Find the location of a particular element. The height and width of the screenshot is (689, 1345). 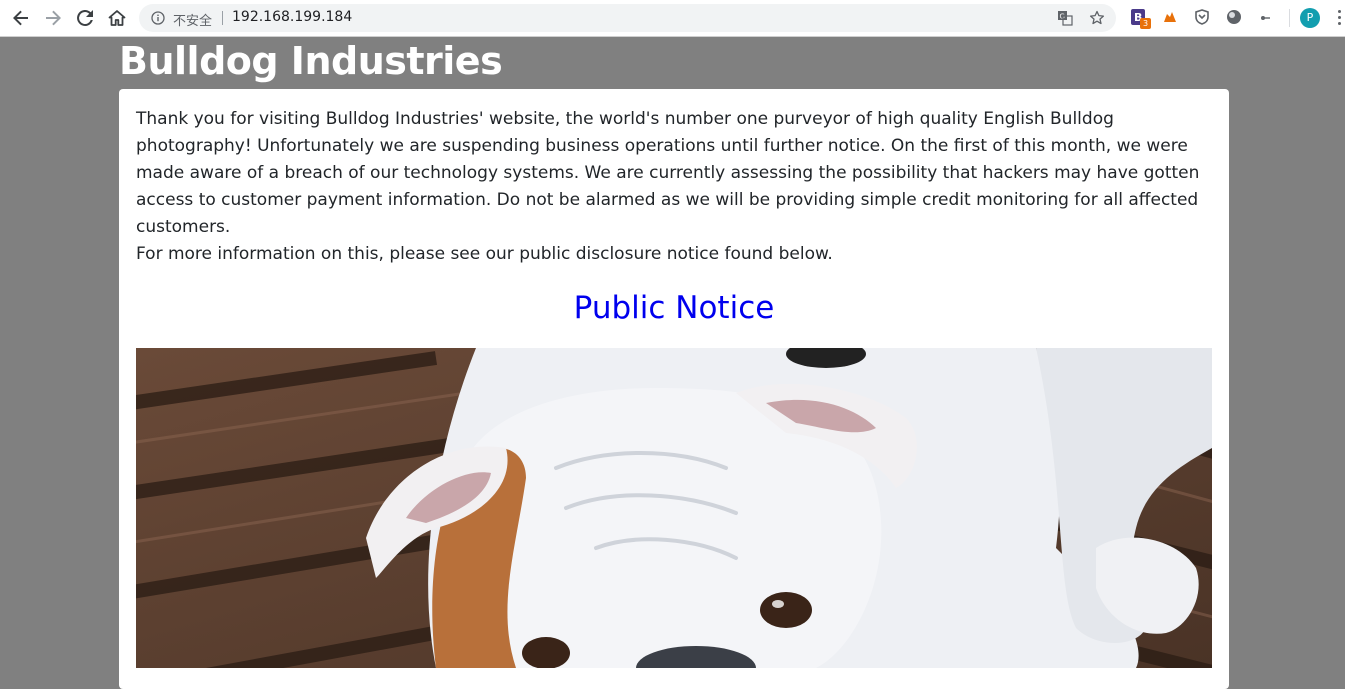

extension-b-icon: B 3 is located at coordinates (1141, 19).